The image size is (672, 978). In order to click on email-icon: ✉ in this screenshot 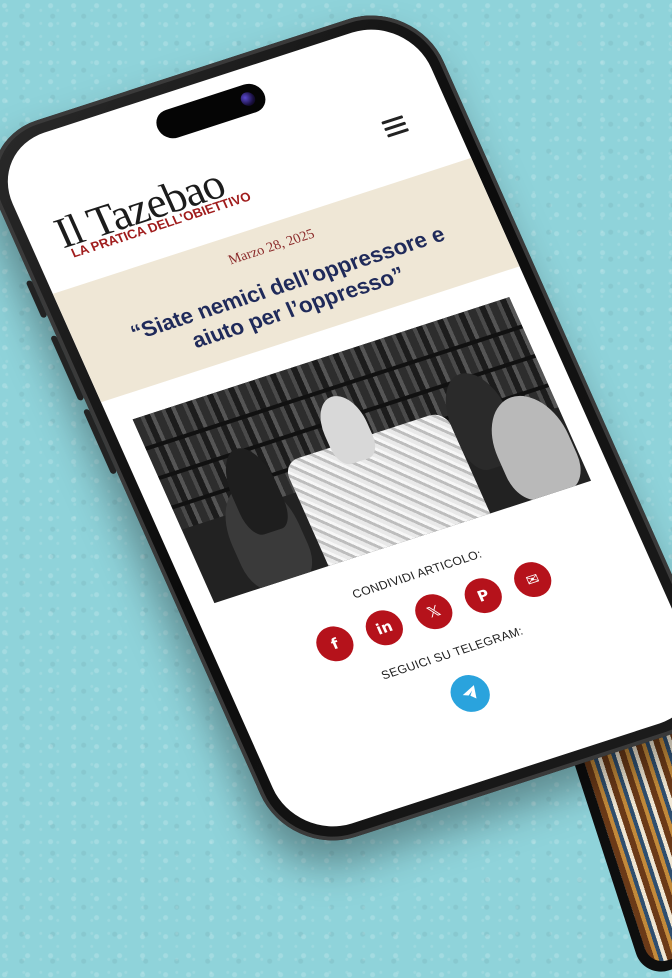, I will do `click(533, 579)`.